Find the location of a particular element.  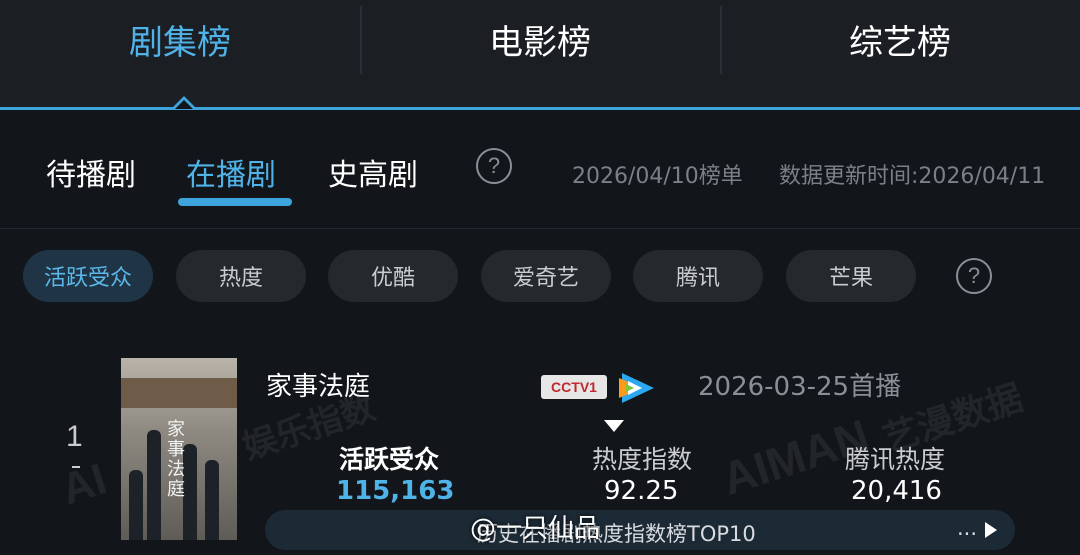

chip-heat: 热度 is located at coordinates (241, 276).